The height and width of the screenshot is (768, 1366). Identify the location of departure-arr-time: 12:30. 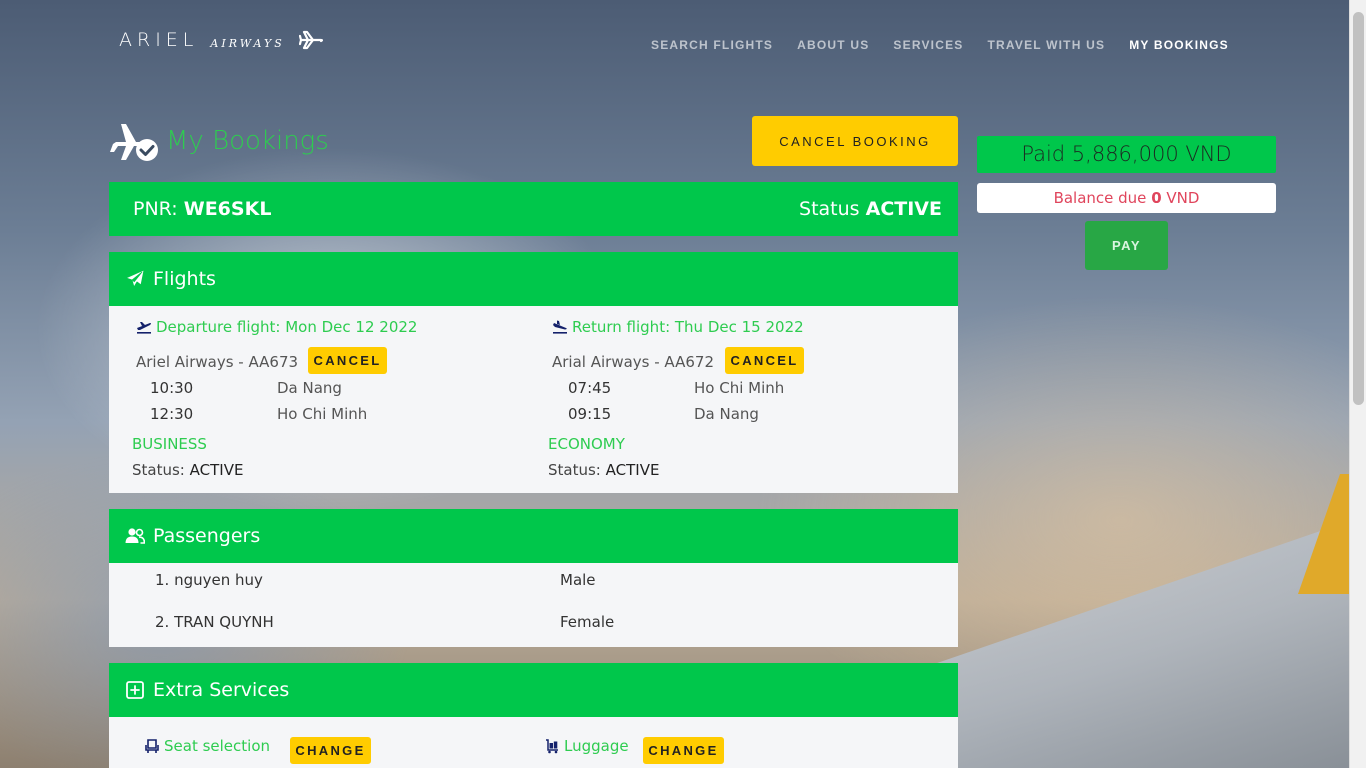
(172, 414).